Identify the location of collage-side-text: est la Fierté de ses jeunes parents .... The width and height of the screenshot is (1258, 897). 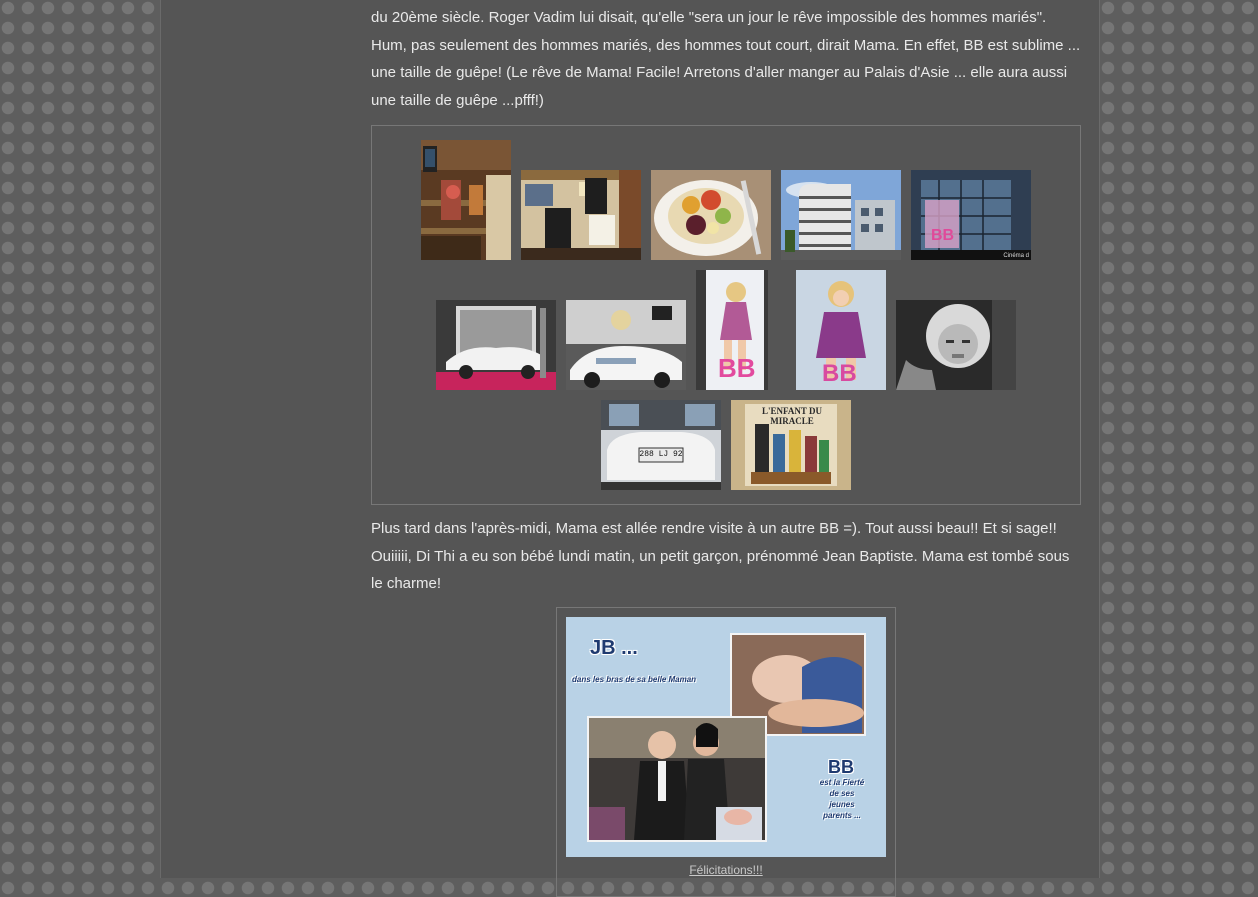
(842, 799).